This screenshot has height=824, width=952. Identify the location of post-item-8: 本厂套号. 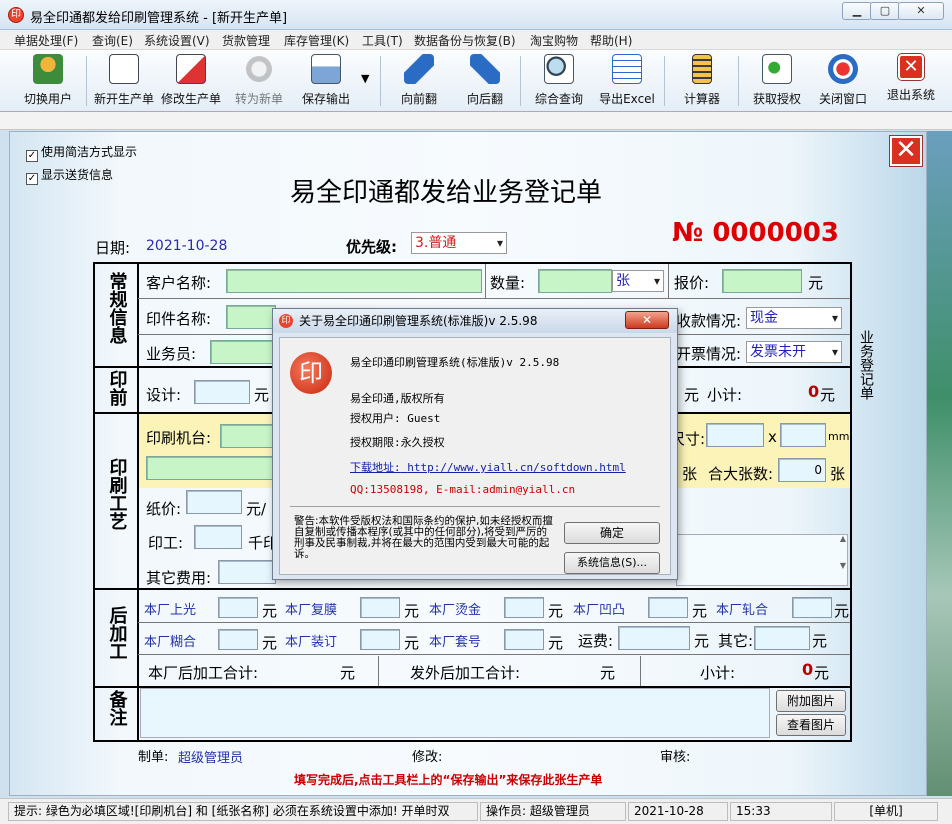
(455, 640).